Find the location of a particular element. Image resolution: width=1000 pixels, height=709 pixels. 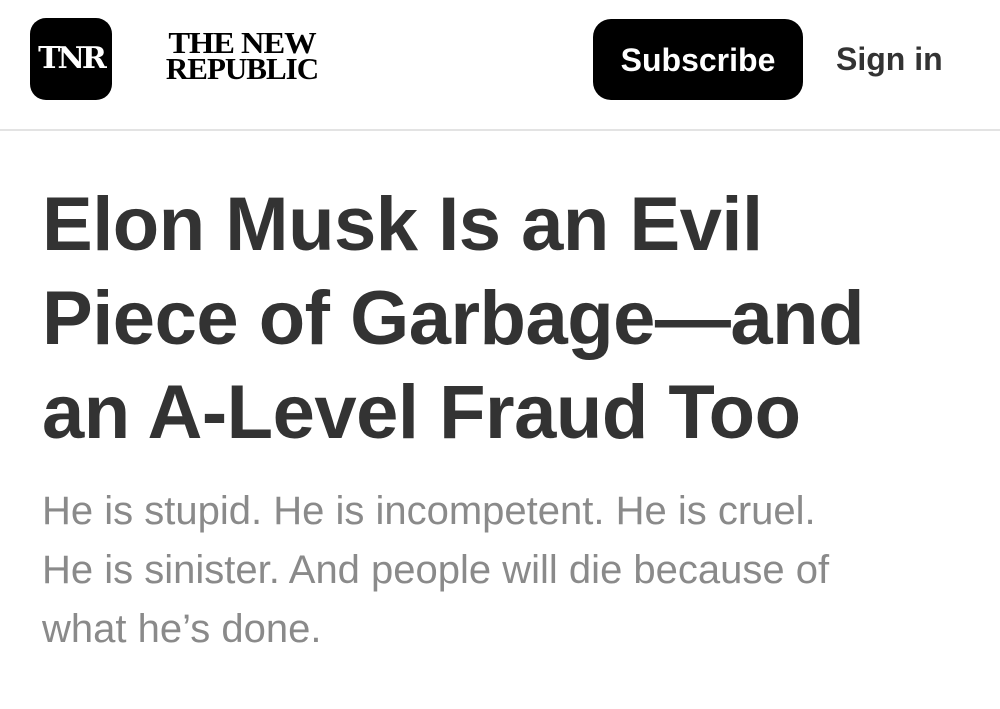

headline-line-3: an A-Level Fraud Too is located at coordinates (421, 412).